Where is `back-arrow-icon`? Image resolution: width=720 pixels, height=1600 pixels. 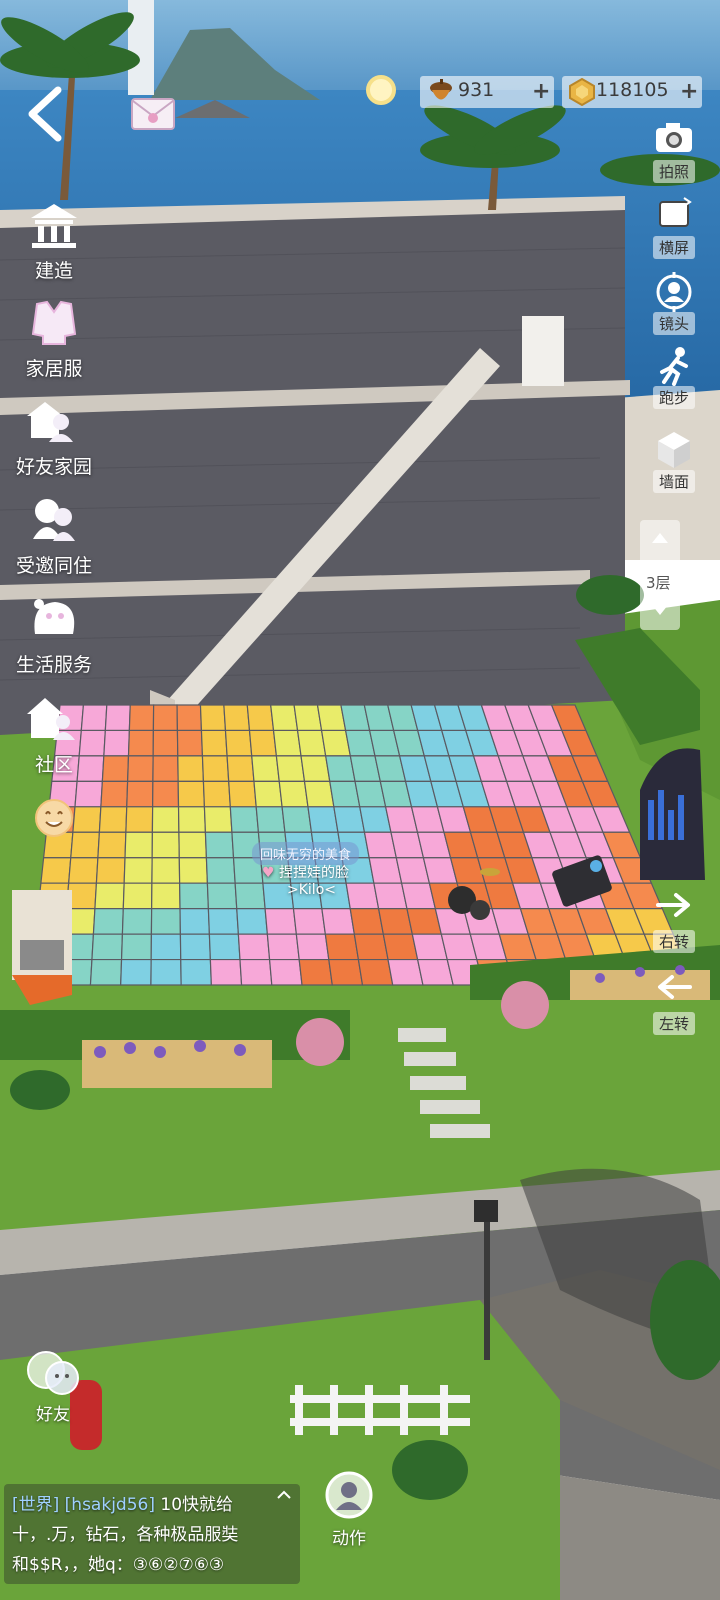 back-arrow-icon is located at coordinates (45, 114).